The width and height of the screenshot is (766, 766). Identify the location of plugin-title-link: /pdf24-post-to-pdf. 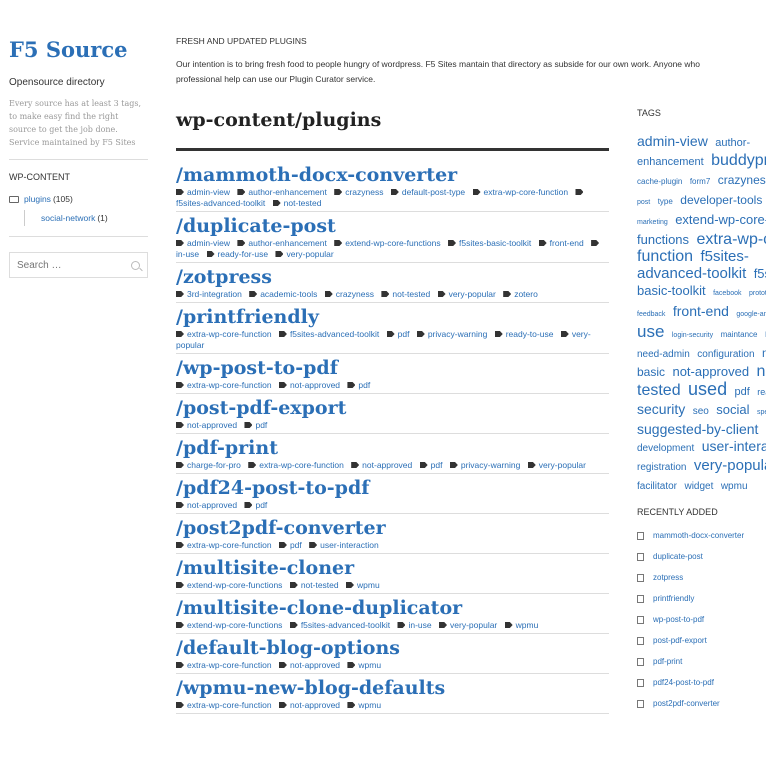
(392, 488).